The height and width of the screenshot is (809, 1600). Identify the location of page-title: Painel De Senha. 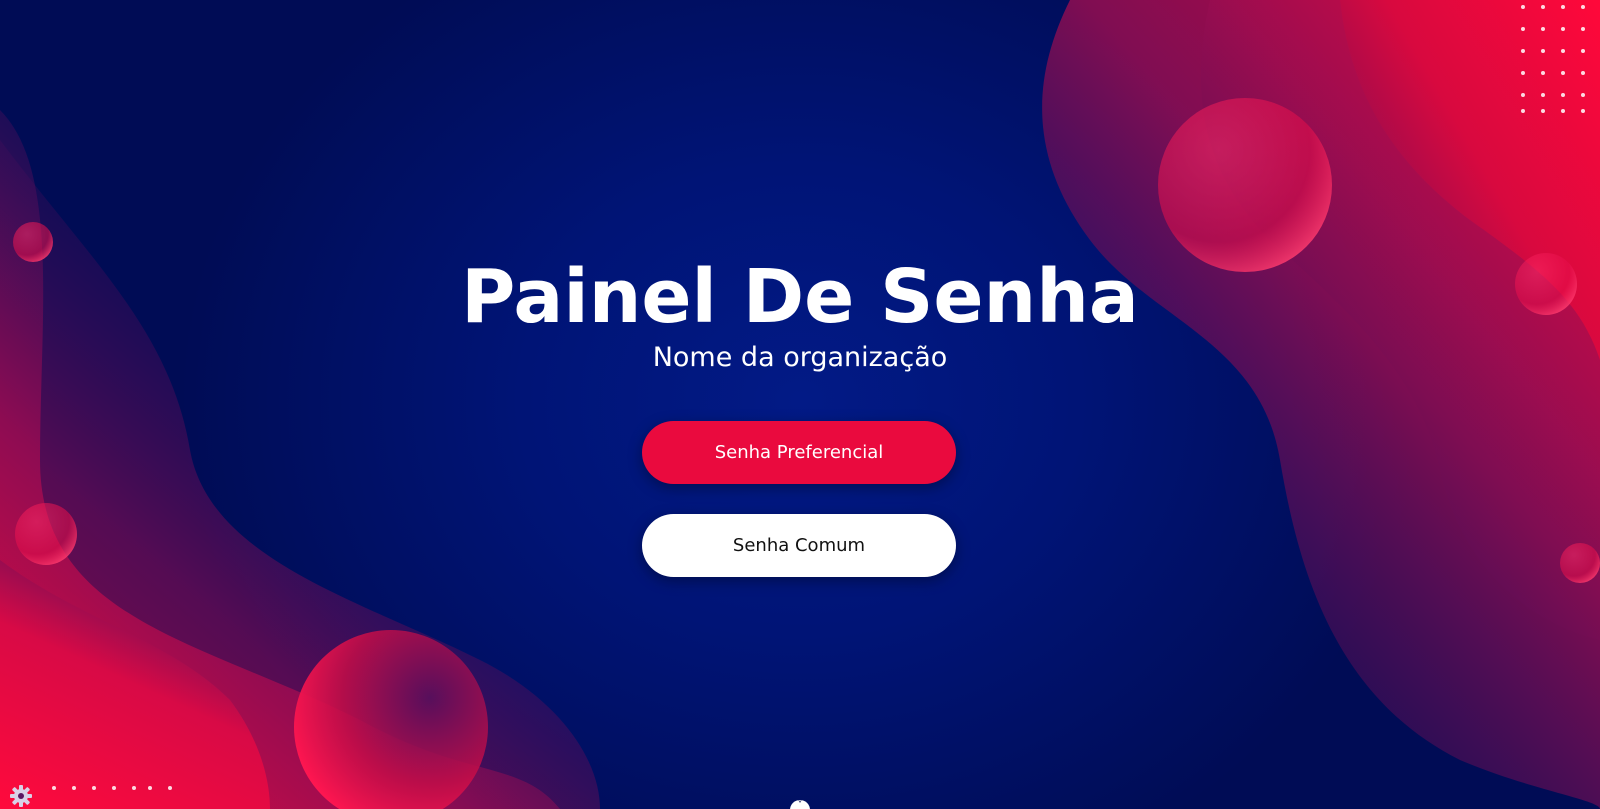
(800, 297).